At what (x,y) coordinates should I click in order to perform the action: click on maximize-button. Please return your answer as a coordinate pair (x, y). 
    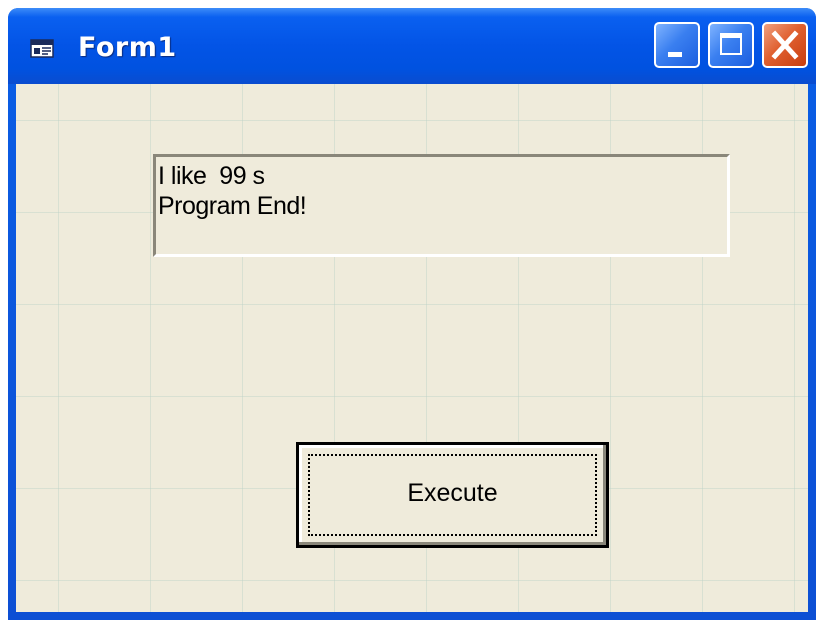
    Looking at the image, I should click on (731, 45).